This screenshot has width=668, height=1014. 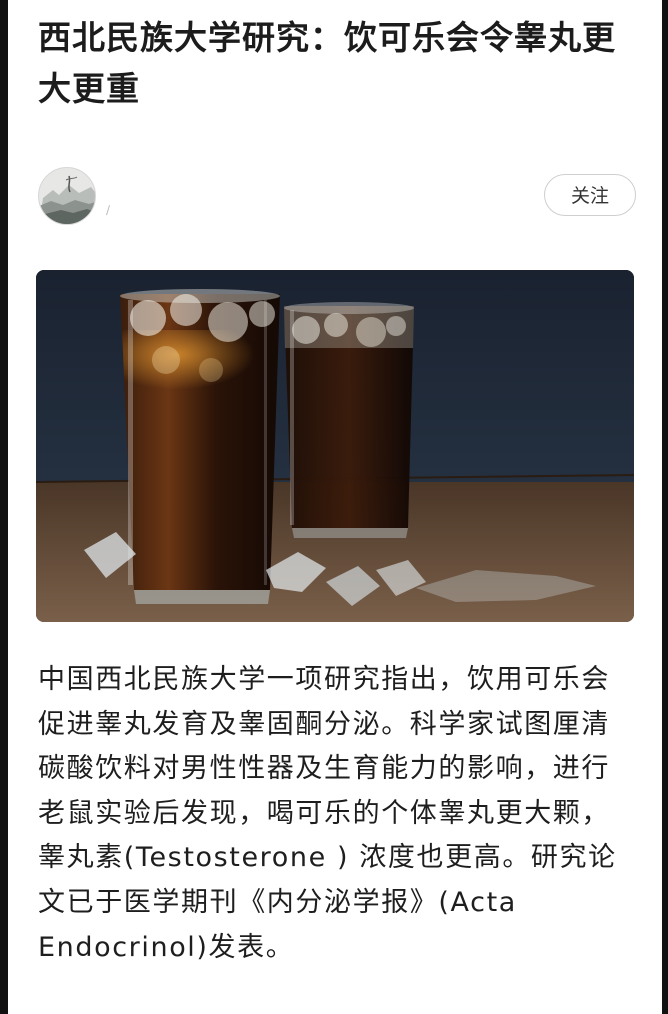 What do you see at coordinates (4, 507) in the screenshot?
I see `left-border` at bounding box center [4, 507].